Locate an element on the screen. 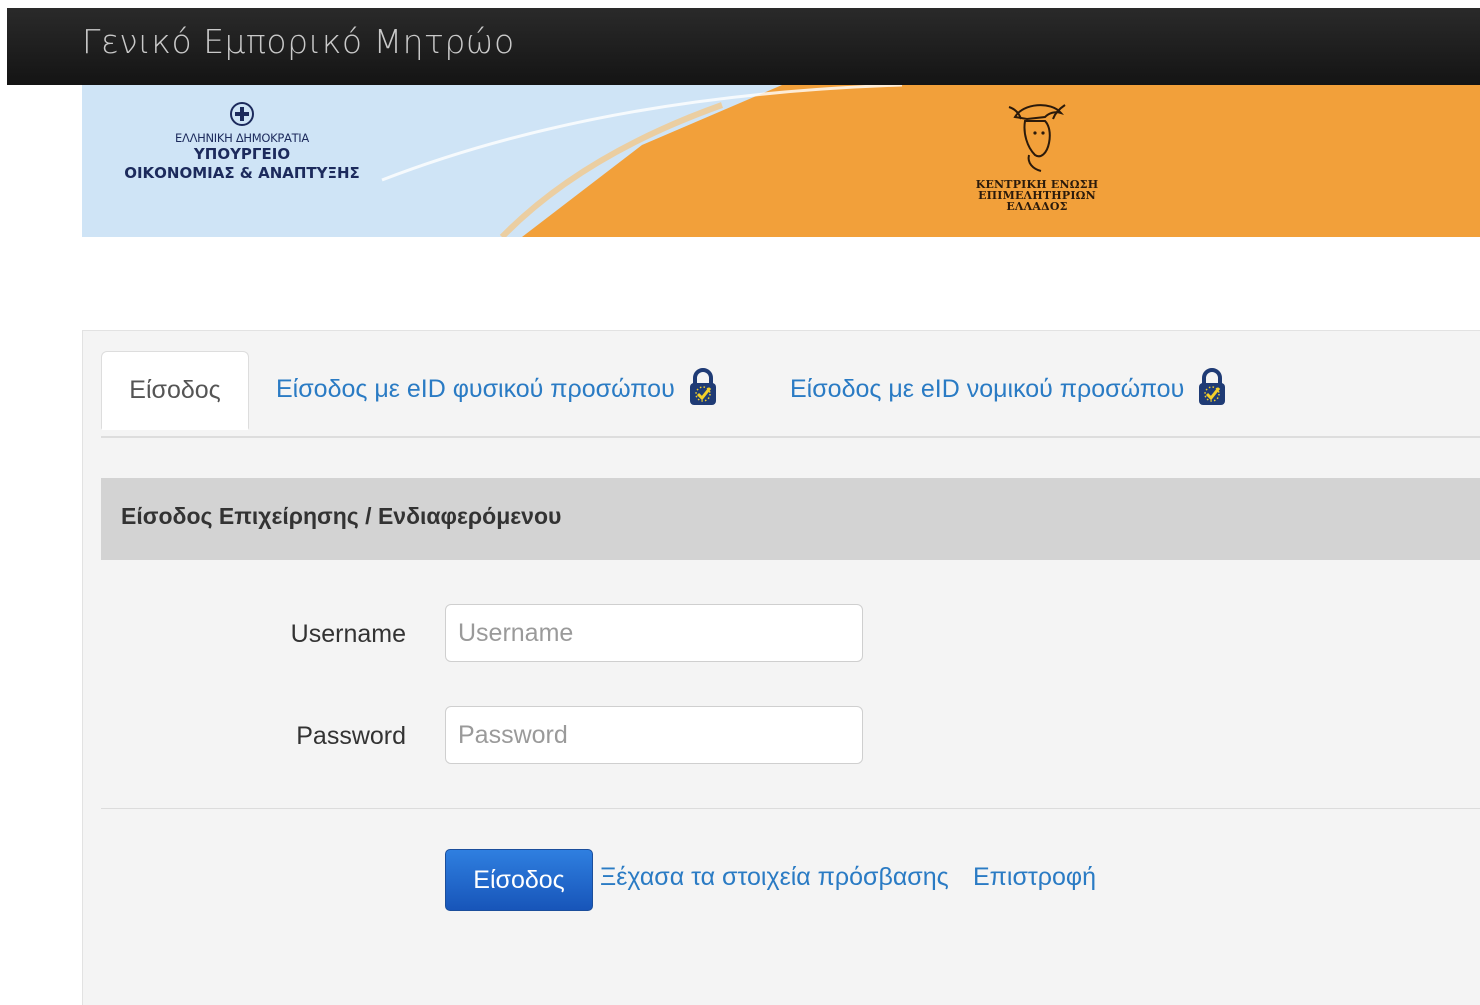 This screenshot has width=1480, height=1005. tab-eid-legal-person-label: Είσοδος με eID νομικού προσώπου is located at coordinates (987, 389).